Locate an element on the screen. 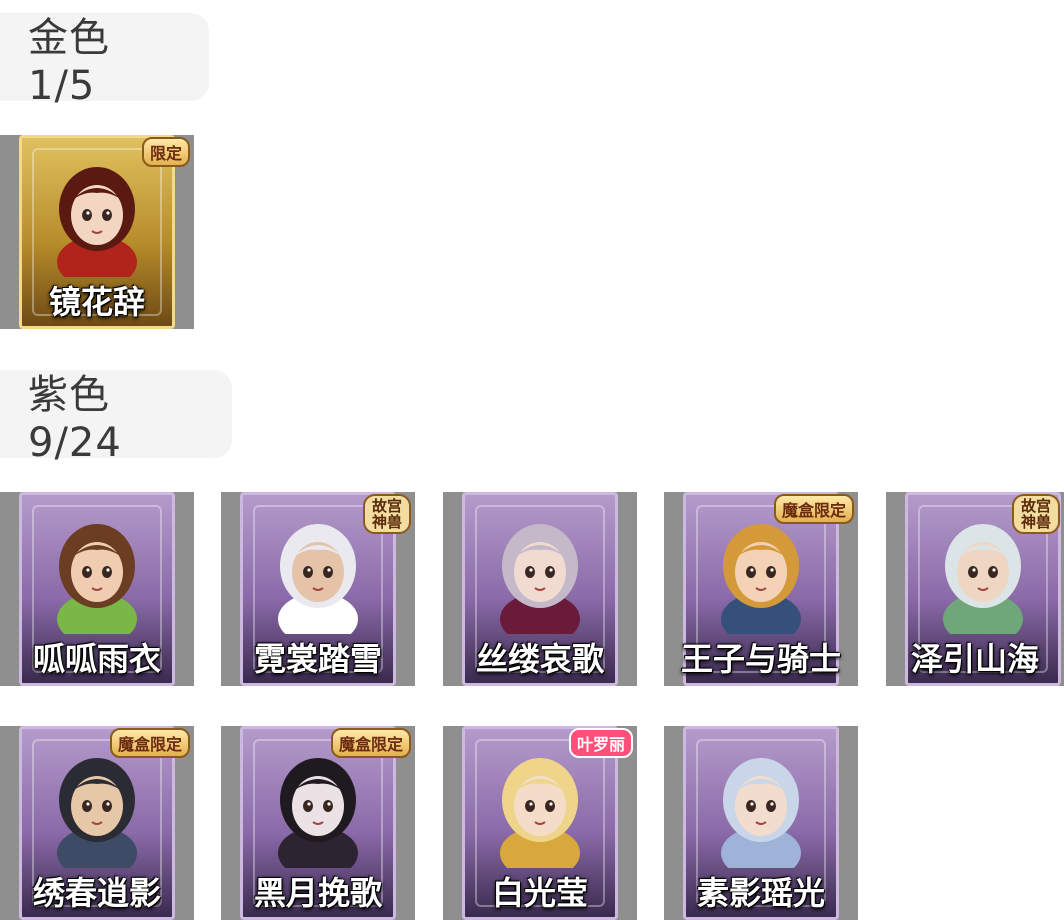 This screenshot has width=1064, height=920. skin-card: 故宫神兽霓裳踏雪 is located at coordinates (318, 589).